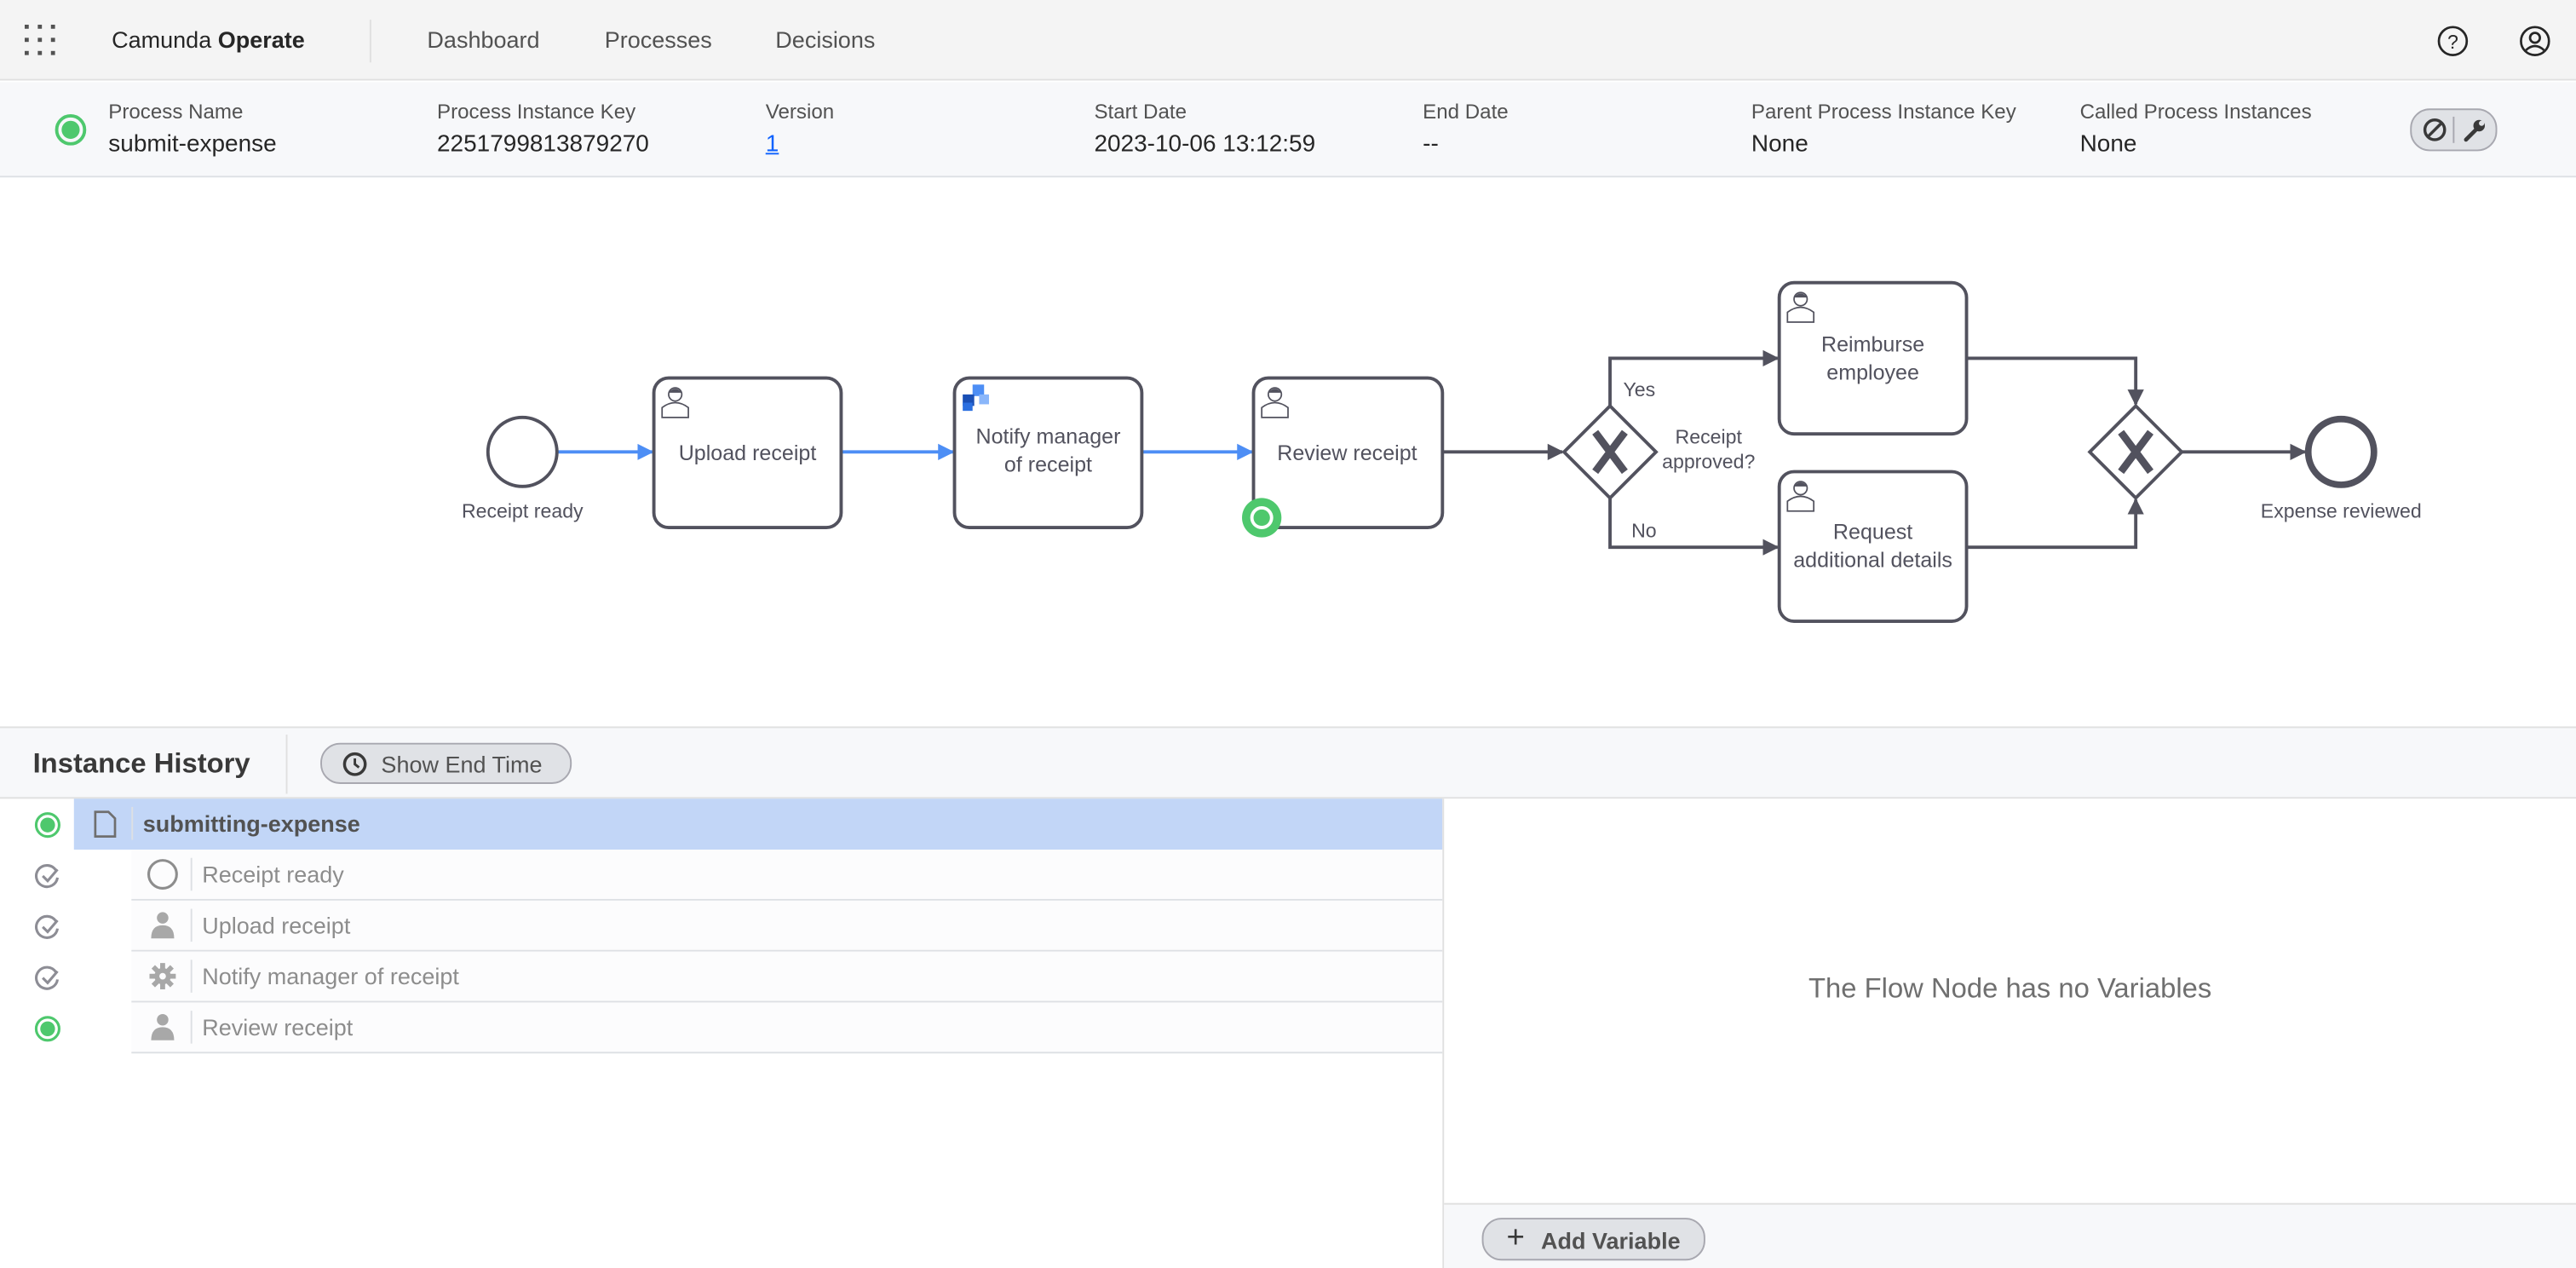 The height and width of the screenshot is (1268, 2576). I want to click on task-notify-manager: Notify manager of receipt, so click(1048, 453).